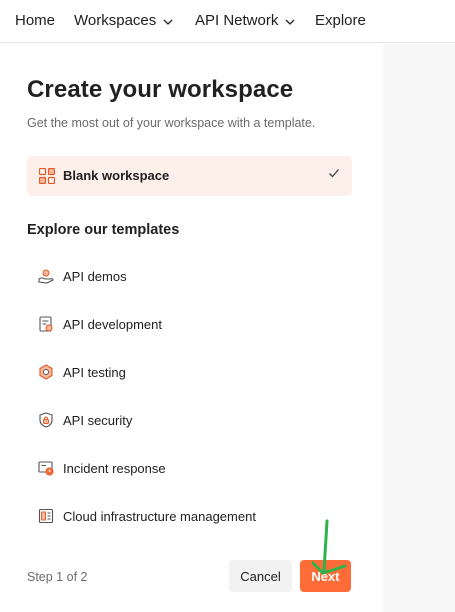 This screenshot has height=612, width=455. I want to click on template-api-security: API security, so click(189, 420).